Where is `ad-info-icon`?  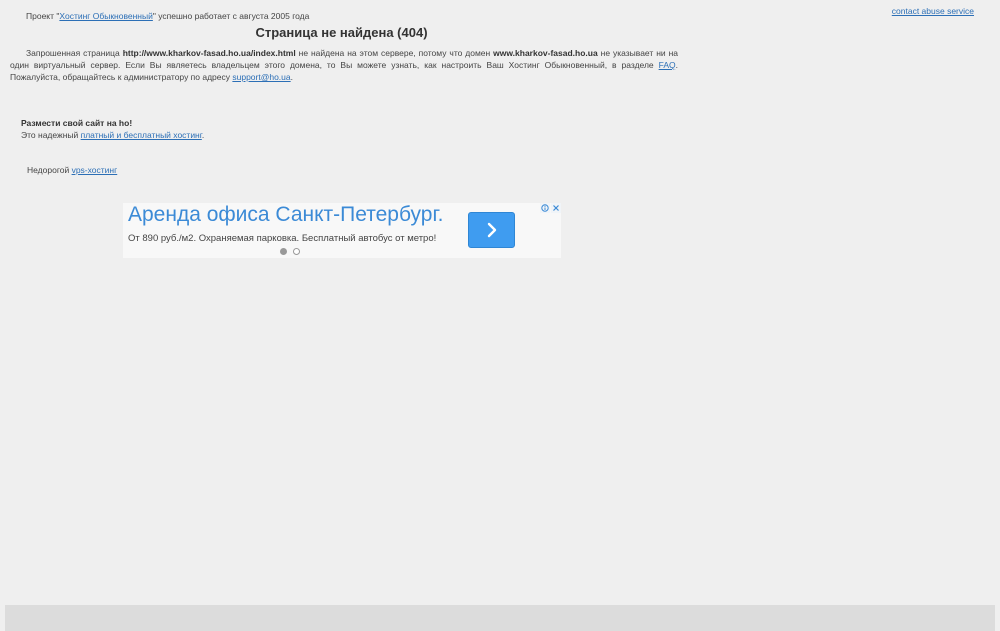 ad-info-icon is located at coordinates (545, 208).